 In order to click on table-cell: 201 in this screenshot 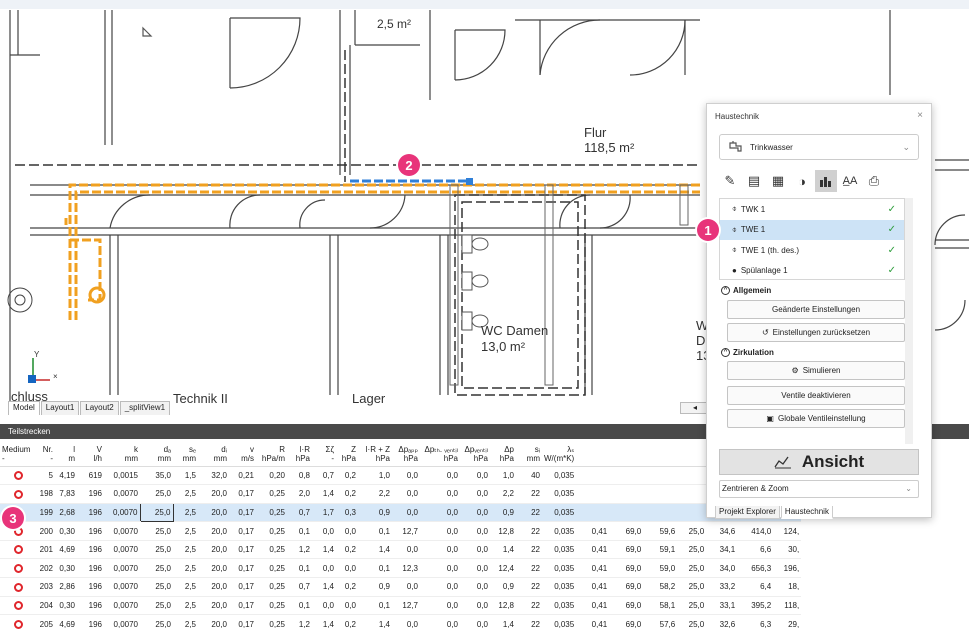, I will do `click(46, 550)`.